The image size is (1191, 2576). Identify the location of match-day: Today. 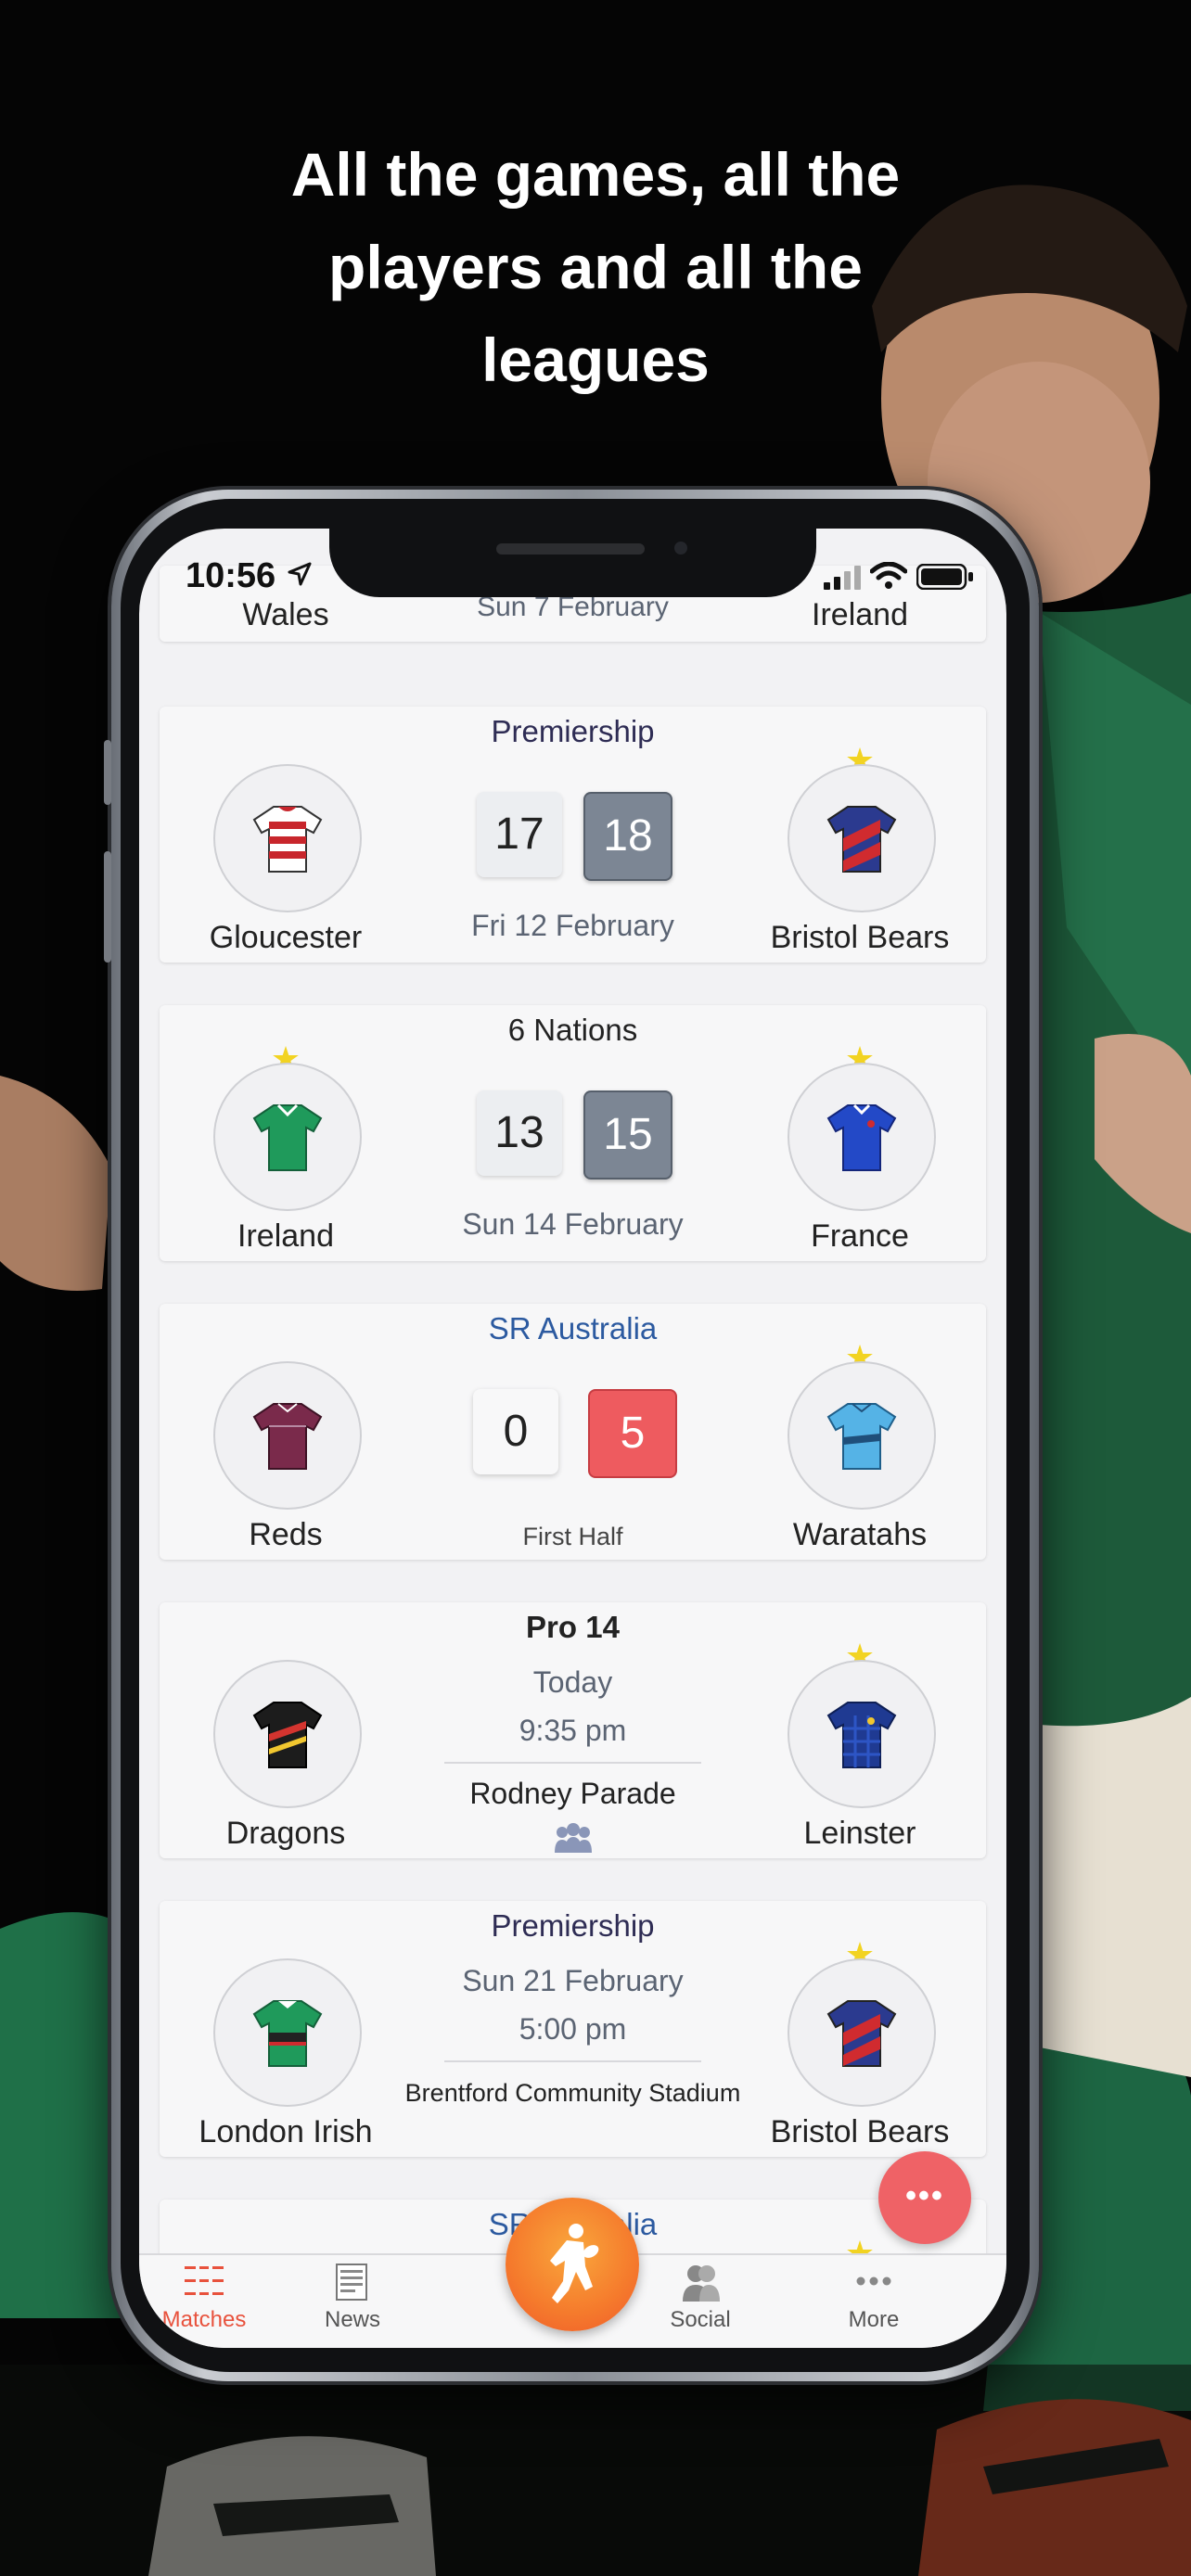
(572, 1682).